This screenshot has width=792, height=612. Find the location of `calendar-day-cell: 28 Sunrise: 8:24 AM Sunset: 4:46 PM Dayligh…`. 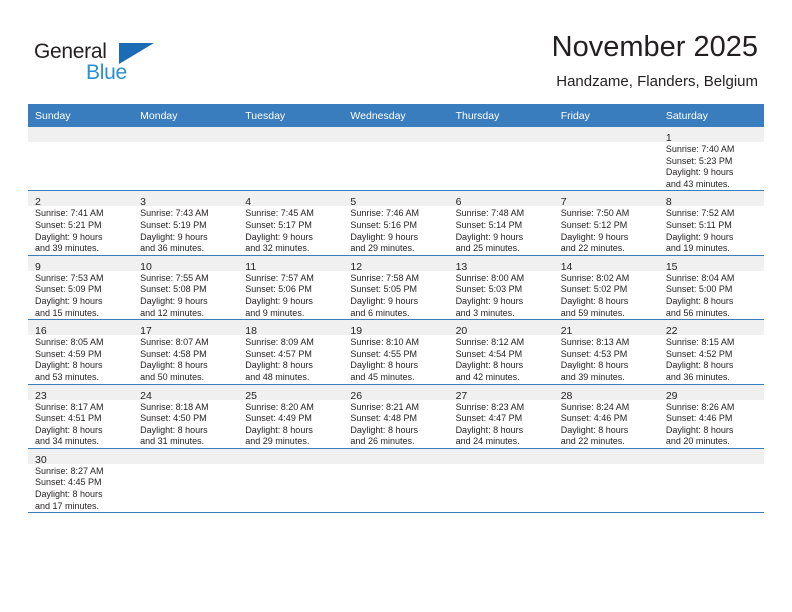

calendar-day-cell: 28 Sunrise: 8:24 AM Sunset: 4:46 PM Dayligh… is located at coordinates (606, 416).